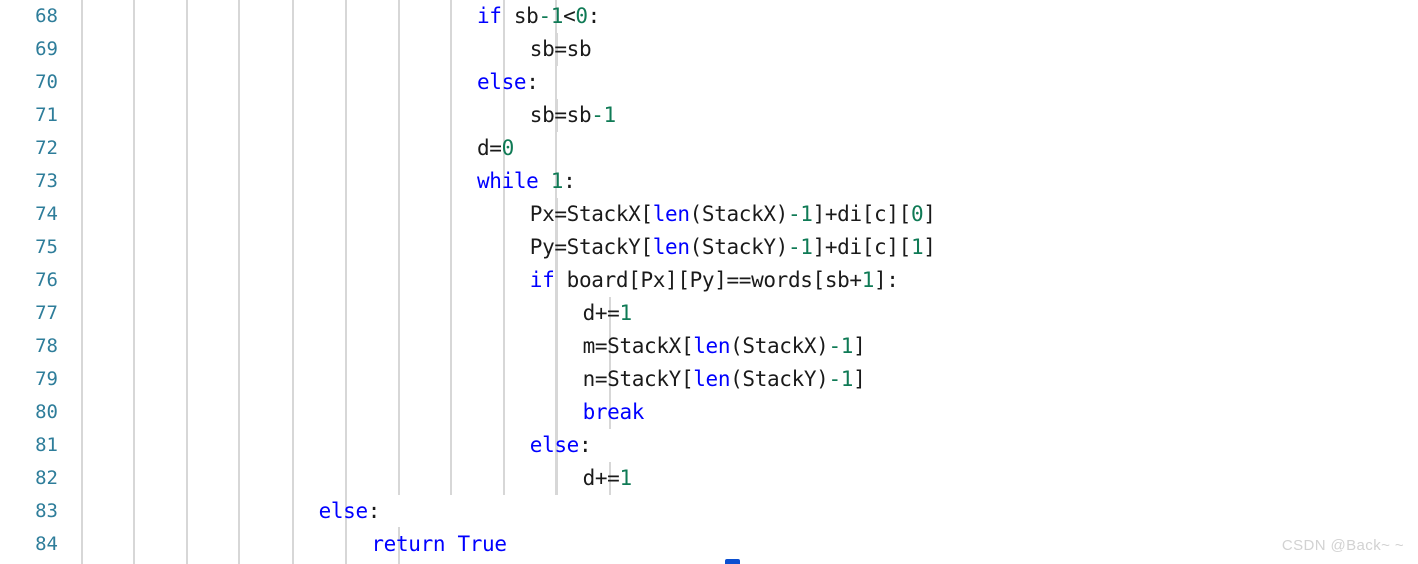 The image size is (1418, 564). I want to click on code-token: n=StackY[, so click(638, 379).